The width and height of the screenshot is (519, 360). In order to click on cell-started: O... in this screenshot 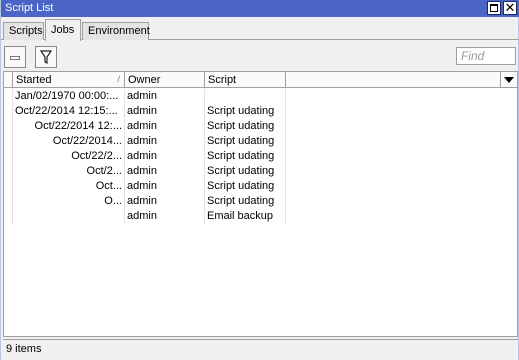, I will do `click(69, 201)`.